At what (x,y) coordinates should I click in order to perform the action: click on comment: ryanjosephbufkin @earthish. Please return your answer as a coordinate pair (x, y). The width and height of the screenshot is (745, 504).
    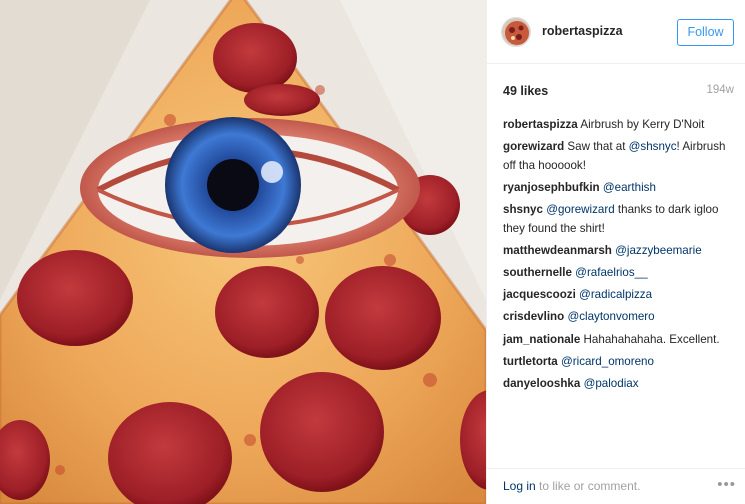
    Looking at the image, I should click on (619, 188).